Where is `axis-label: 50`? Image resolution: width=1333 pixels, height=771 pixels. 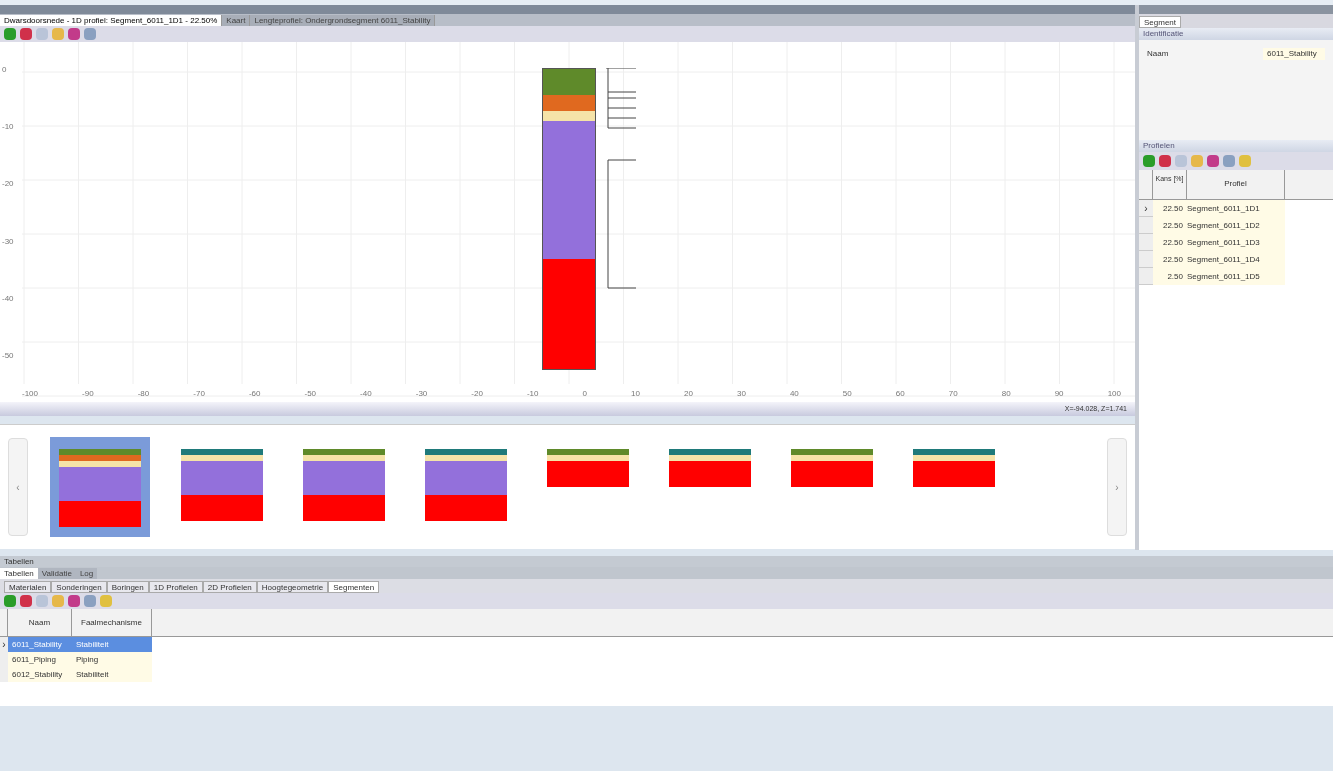 axis-label: 50 is located at coordinates (847, 394).